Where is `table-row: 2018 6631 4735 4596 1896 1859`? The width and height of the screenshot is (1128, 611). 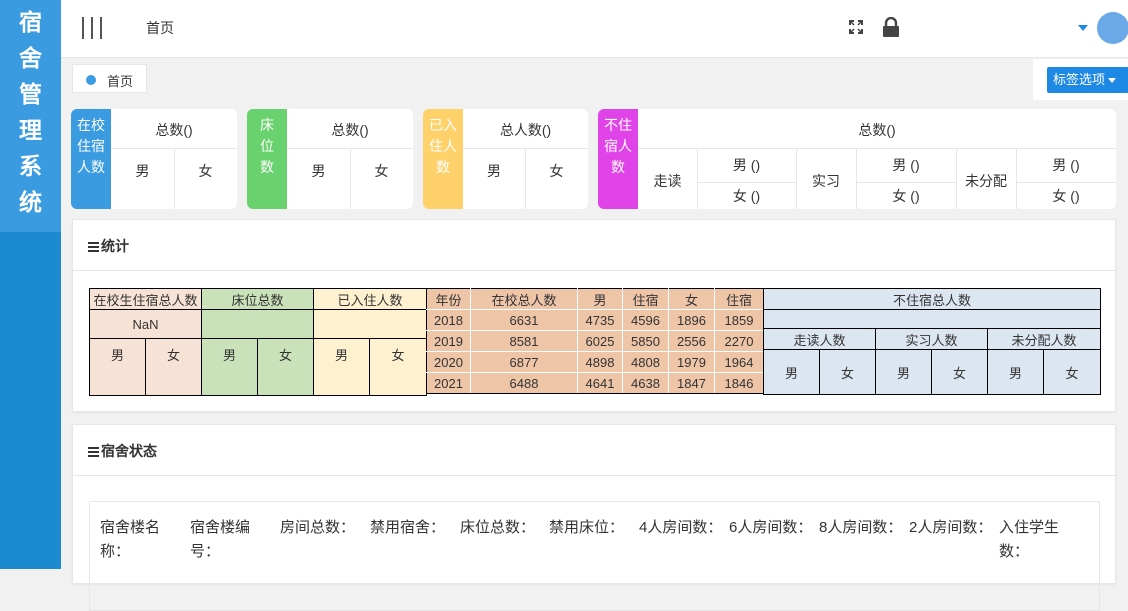 table-row: 2018 6631 4735 4596 1896 1859 is located at coordinates (595, 320).